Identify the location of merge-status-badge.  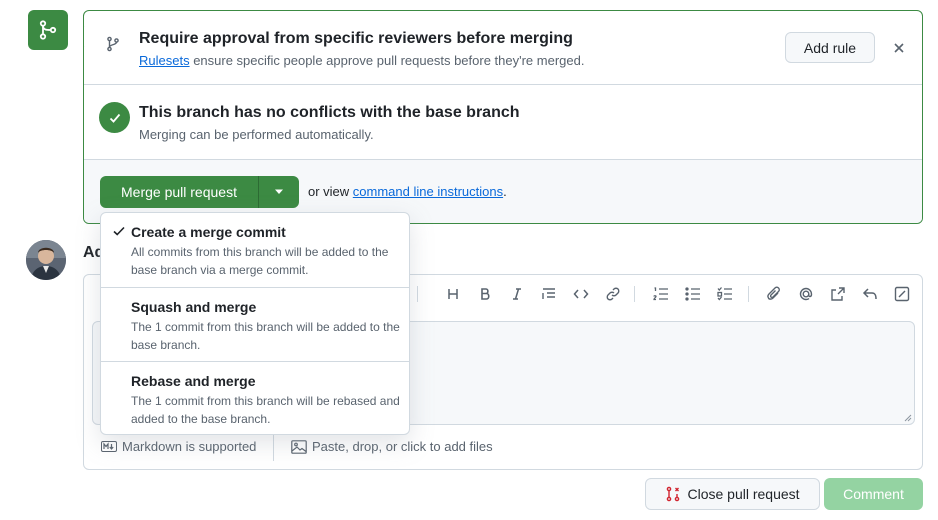
(48, 30).